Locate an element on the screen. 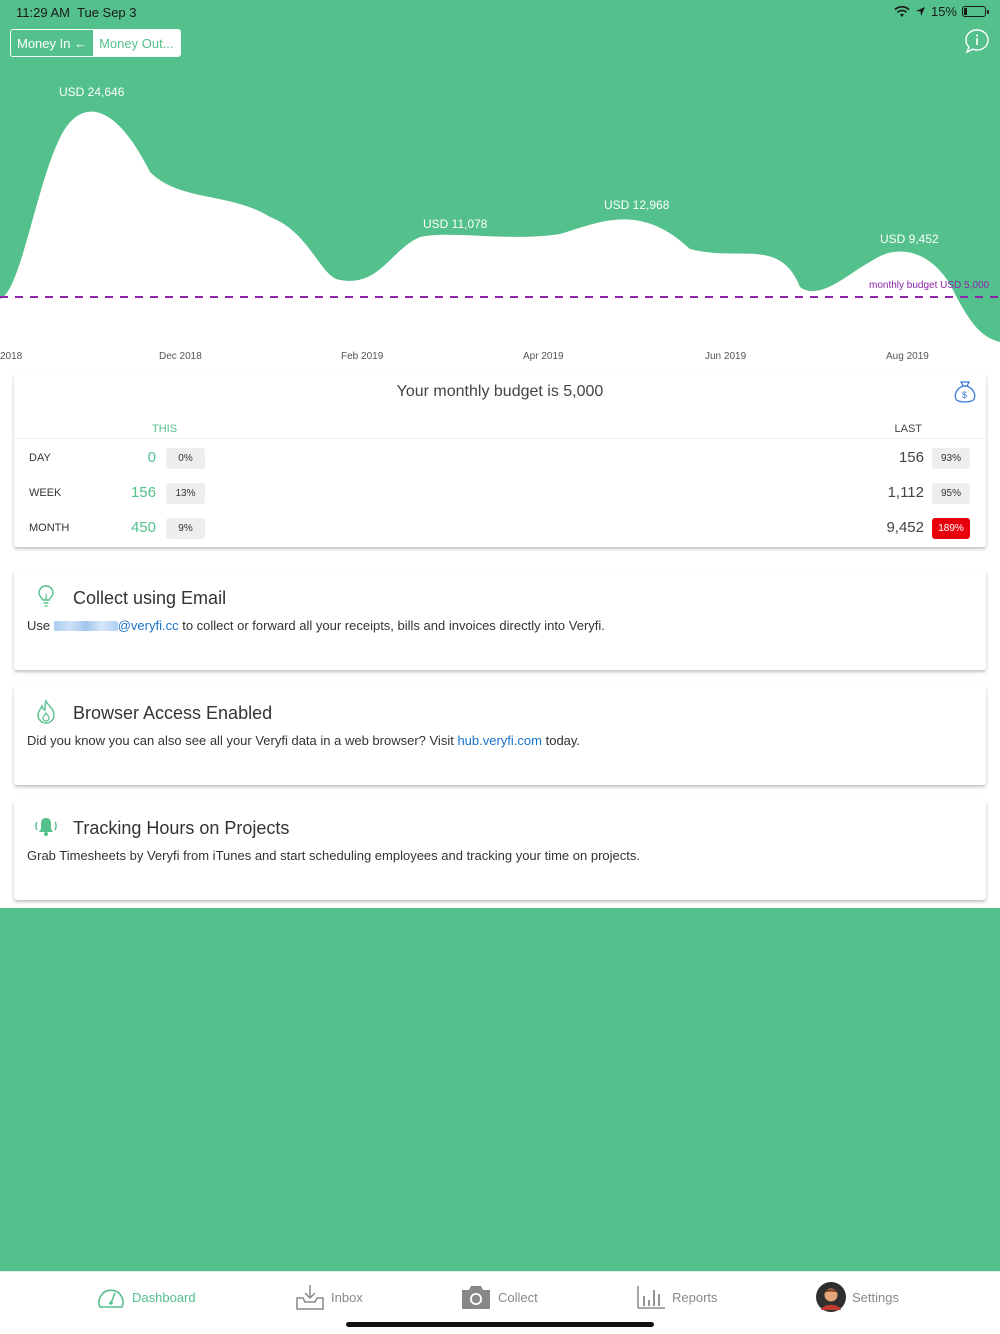 This screenshot has width=1000, height=1334. peak-label: USD 12,968 is located at coordinates (637, 205).